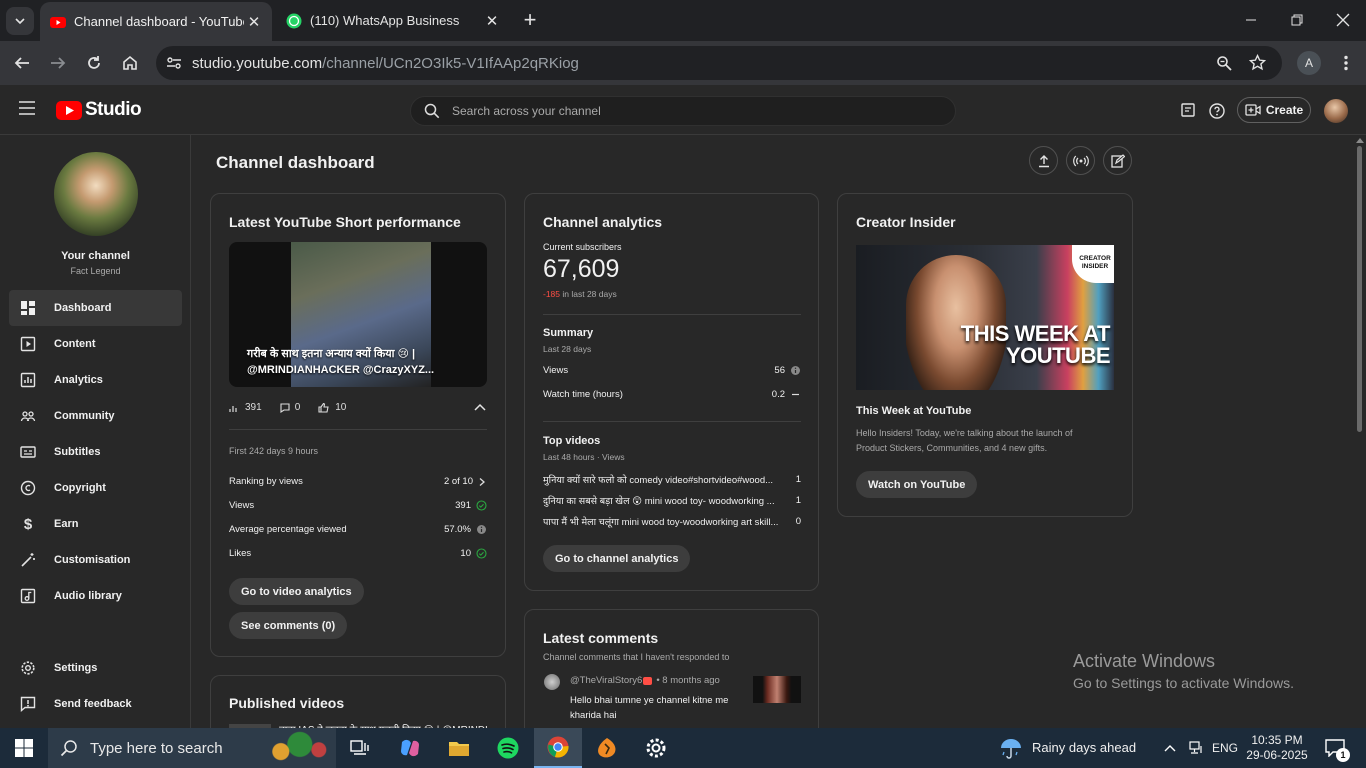  Describe the element at coordinates (95, 560) in the screenshot. I see `sidebar-item-customisation: Customisation` at that location.